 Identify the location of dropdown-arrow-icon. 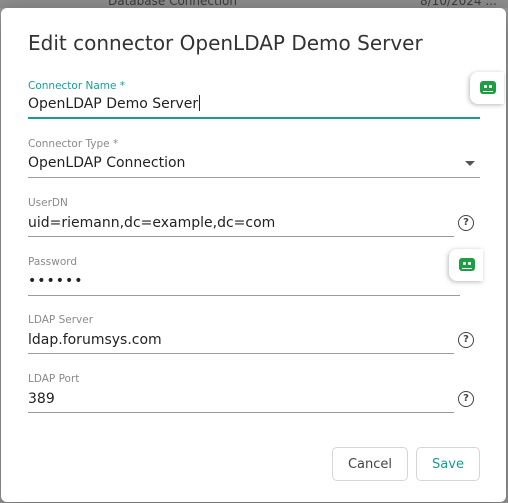
(470, 163).